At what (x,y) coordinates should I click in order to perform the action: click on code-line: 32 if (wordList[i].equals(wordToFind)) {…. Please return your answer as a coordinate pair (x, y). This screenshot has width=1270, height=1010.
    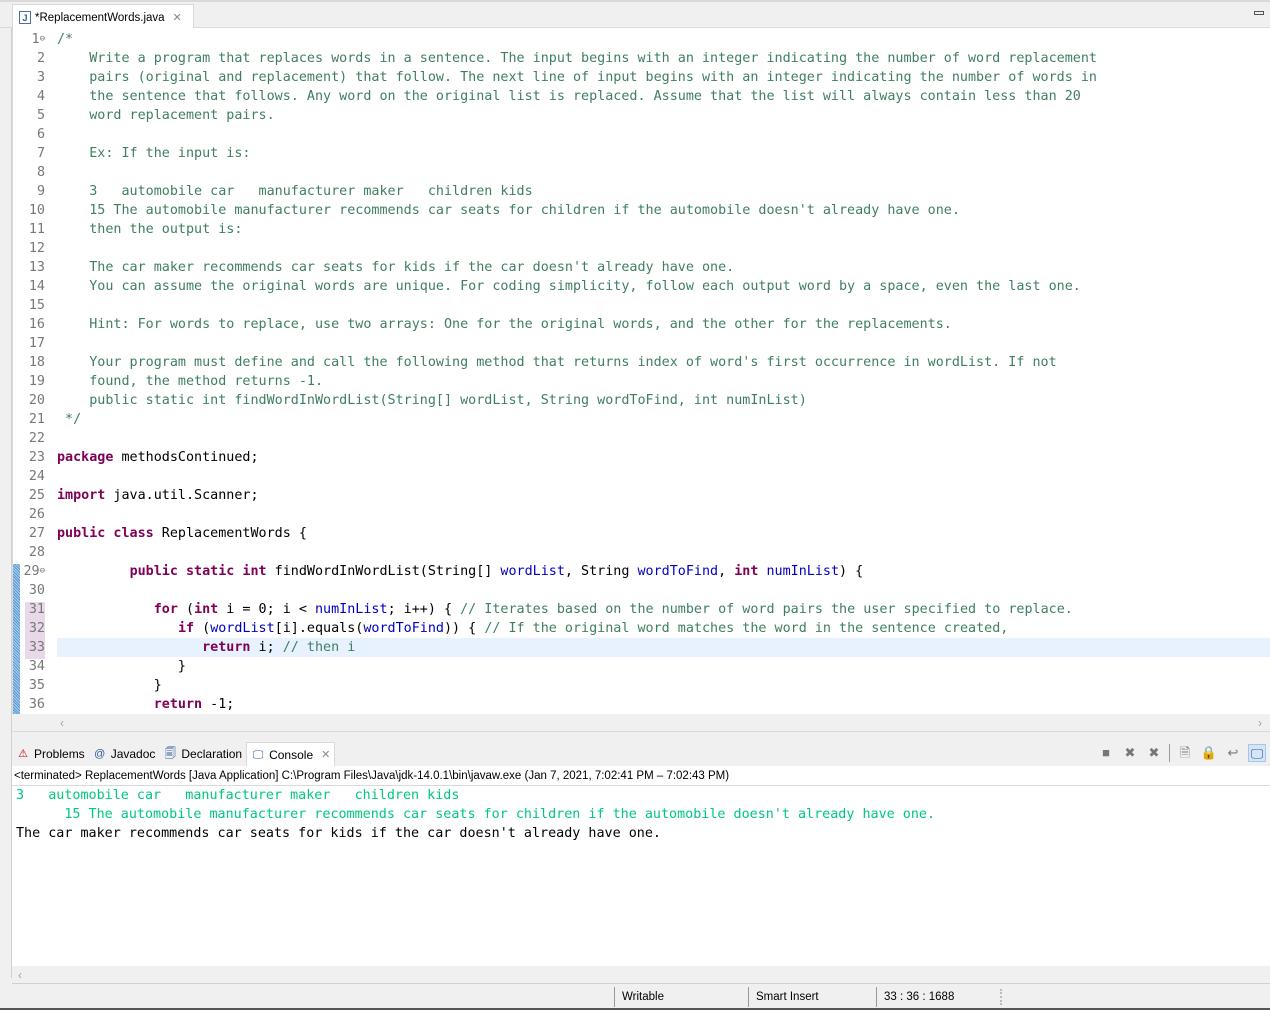
    Looking at the image, I should click on (641, 628).